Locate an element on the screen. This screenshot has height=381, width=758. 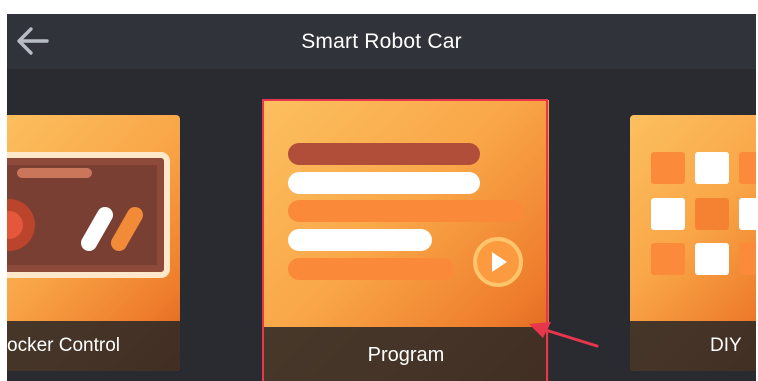
page-title: Smart Robot Car is located at coordinates (381, 41).